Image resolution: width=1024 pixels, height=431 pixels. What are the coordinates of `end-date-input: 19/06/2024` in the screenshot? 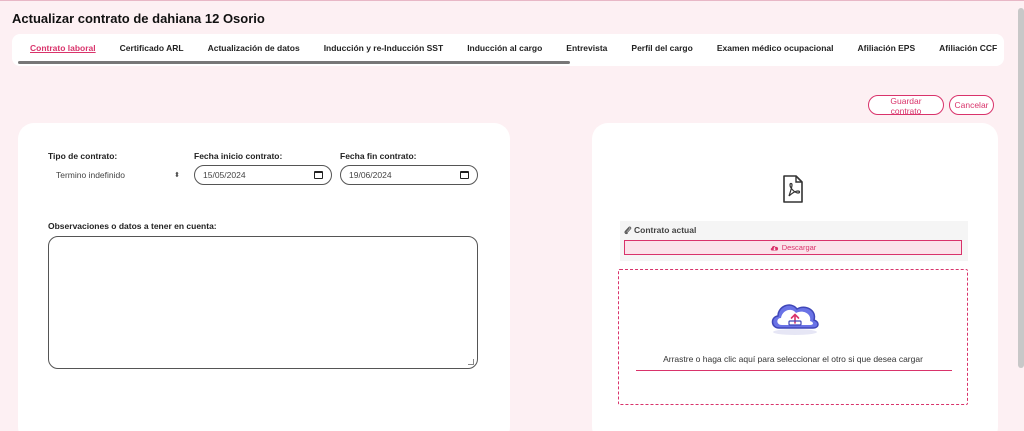 It's located at (409, 175).